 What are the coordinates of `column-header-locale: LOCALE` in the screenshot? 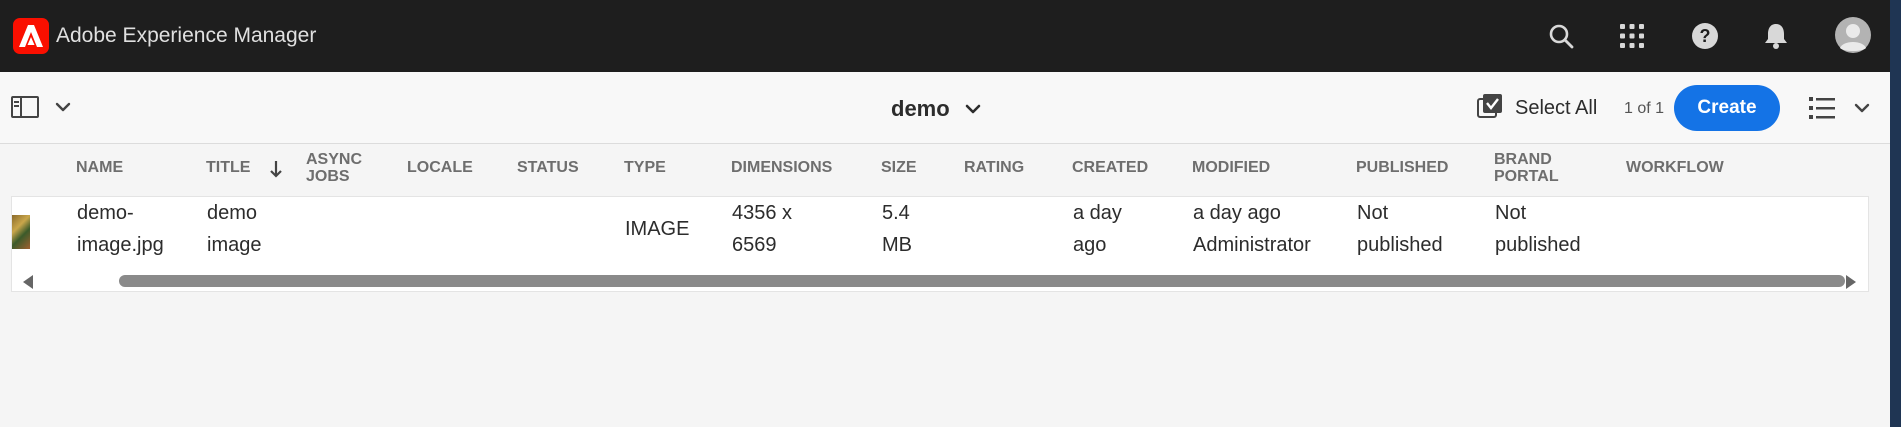 It's located at (440, 167).